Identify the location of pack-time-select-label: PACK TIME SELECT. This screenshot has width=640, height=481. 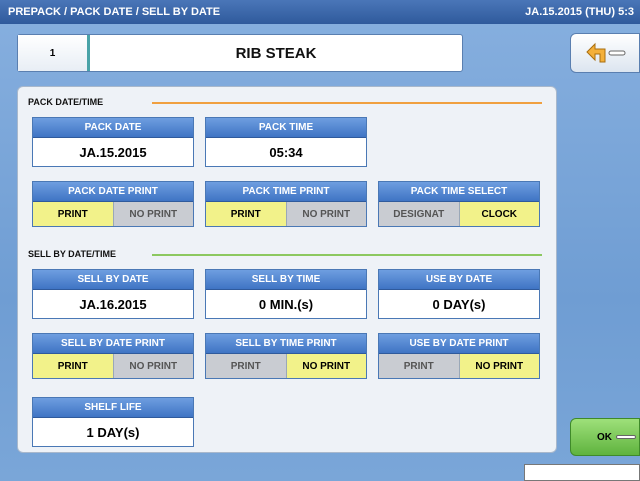
(459, 192).